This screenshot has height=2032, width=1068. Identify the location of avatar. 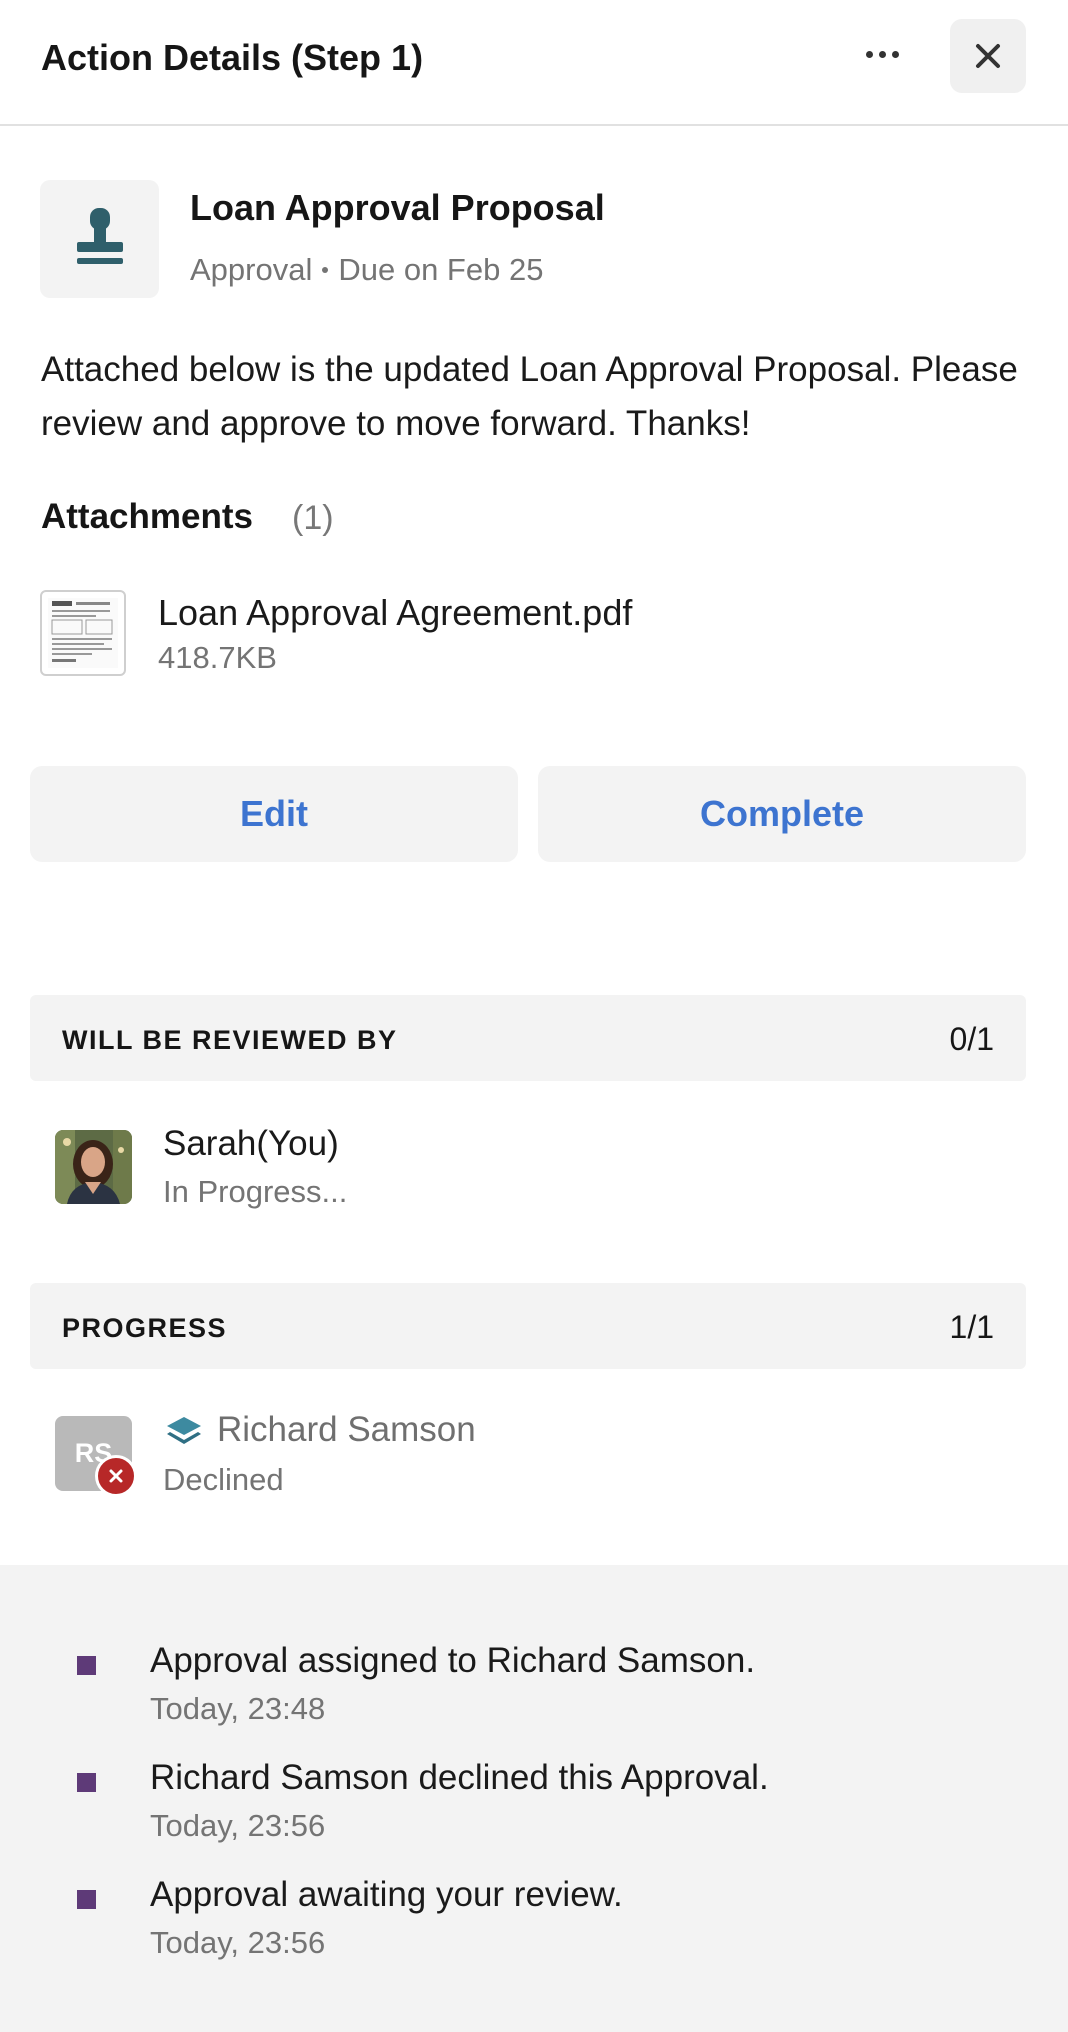
(93, 1167).